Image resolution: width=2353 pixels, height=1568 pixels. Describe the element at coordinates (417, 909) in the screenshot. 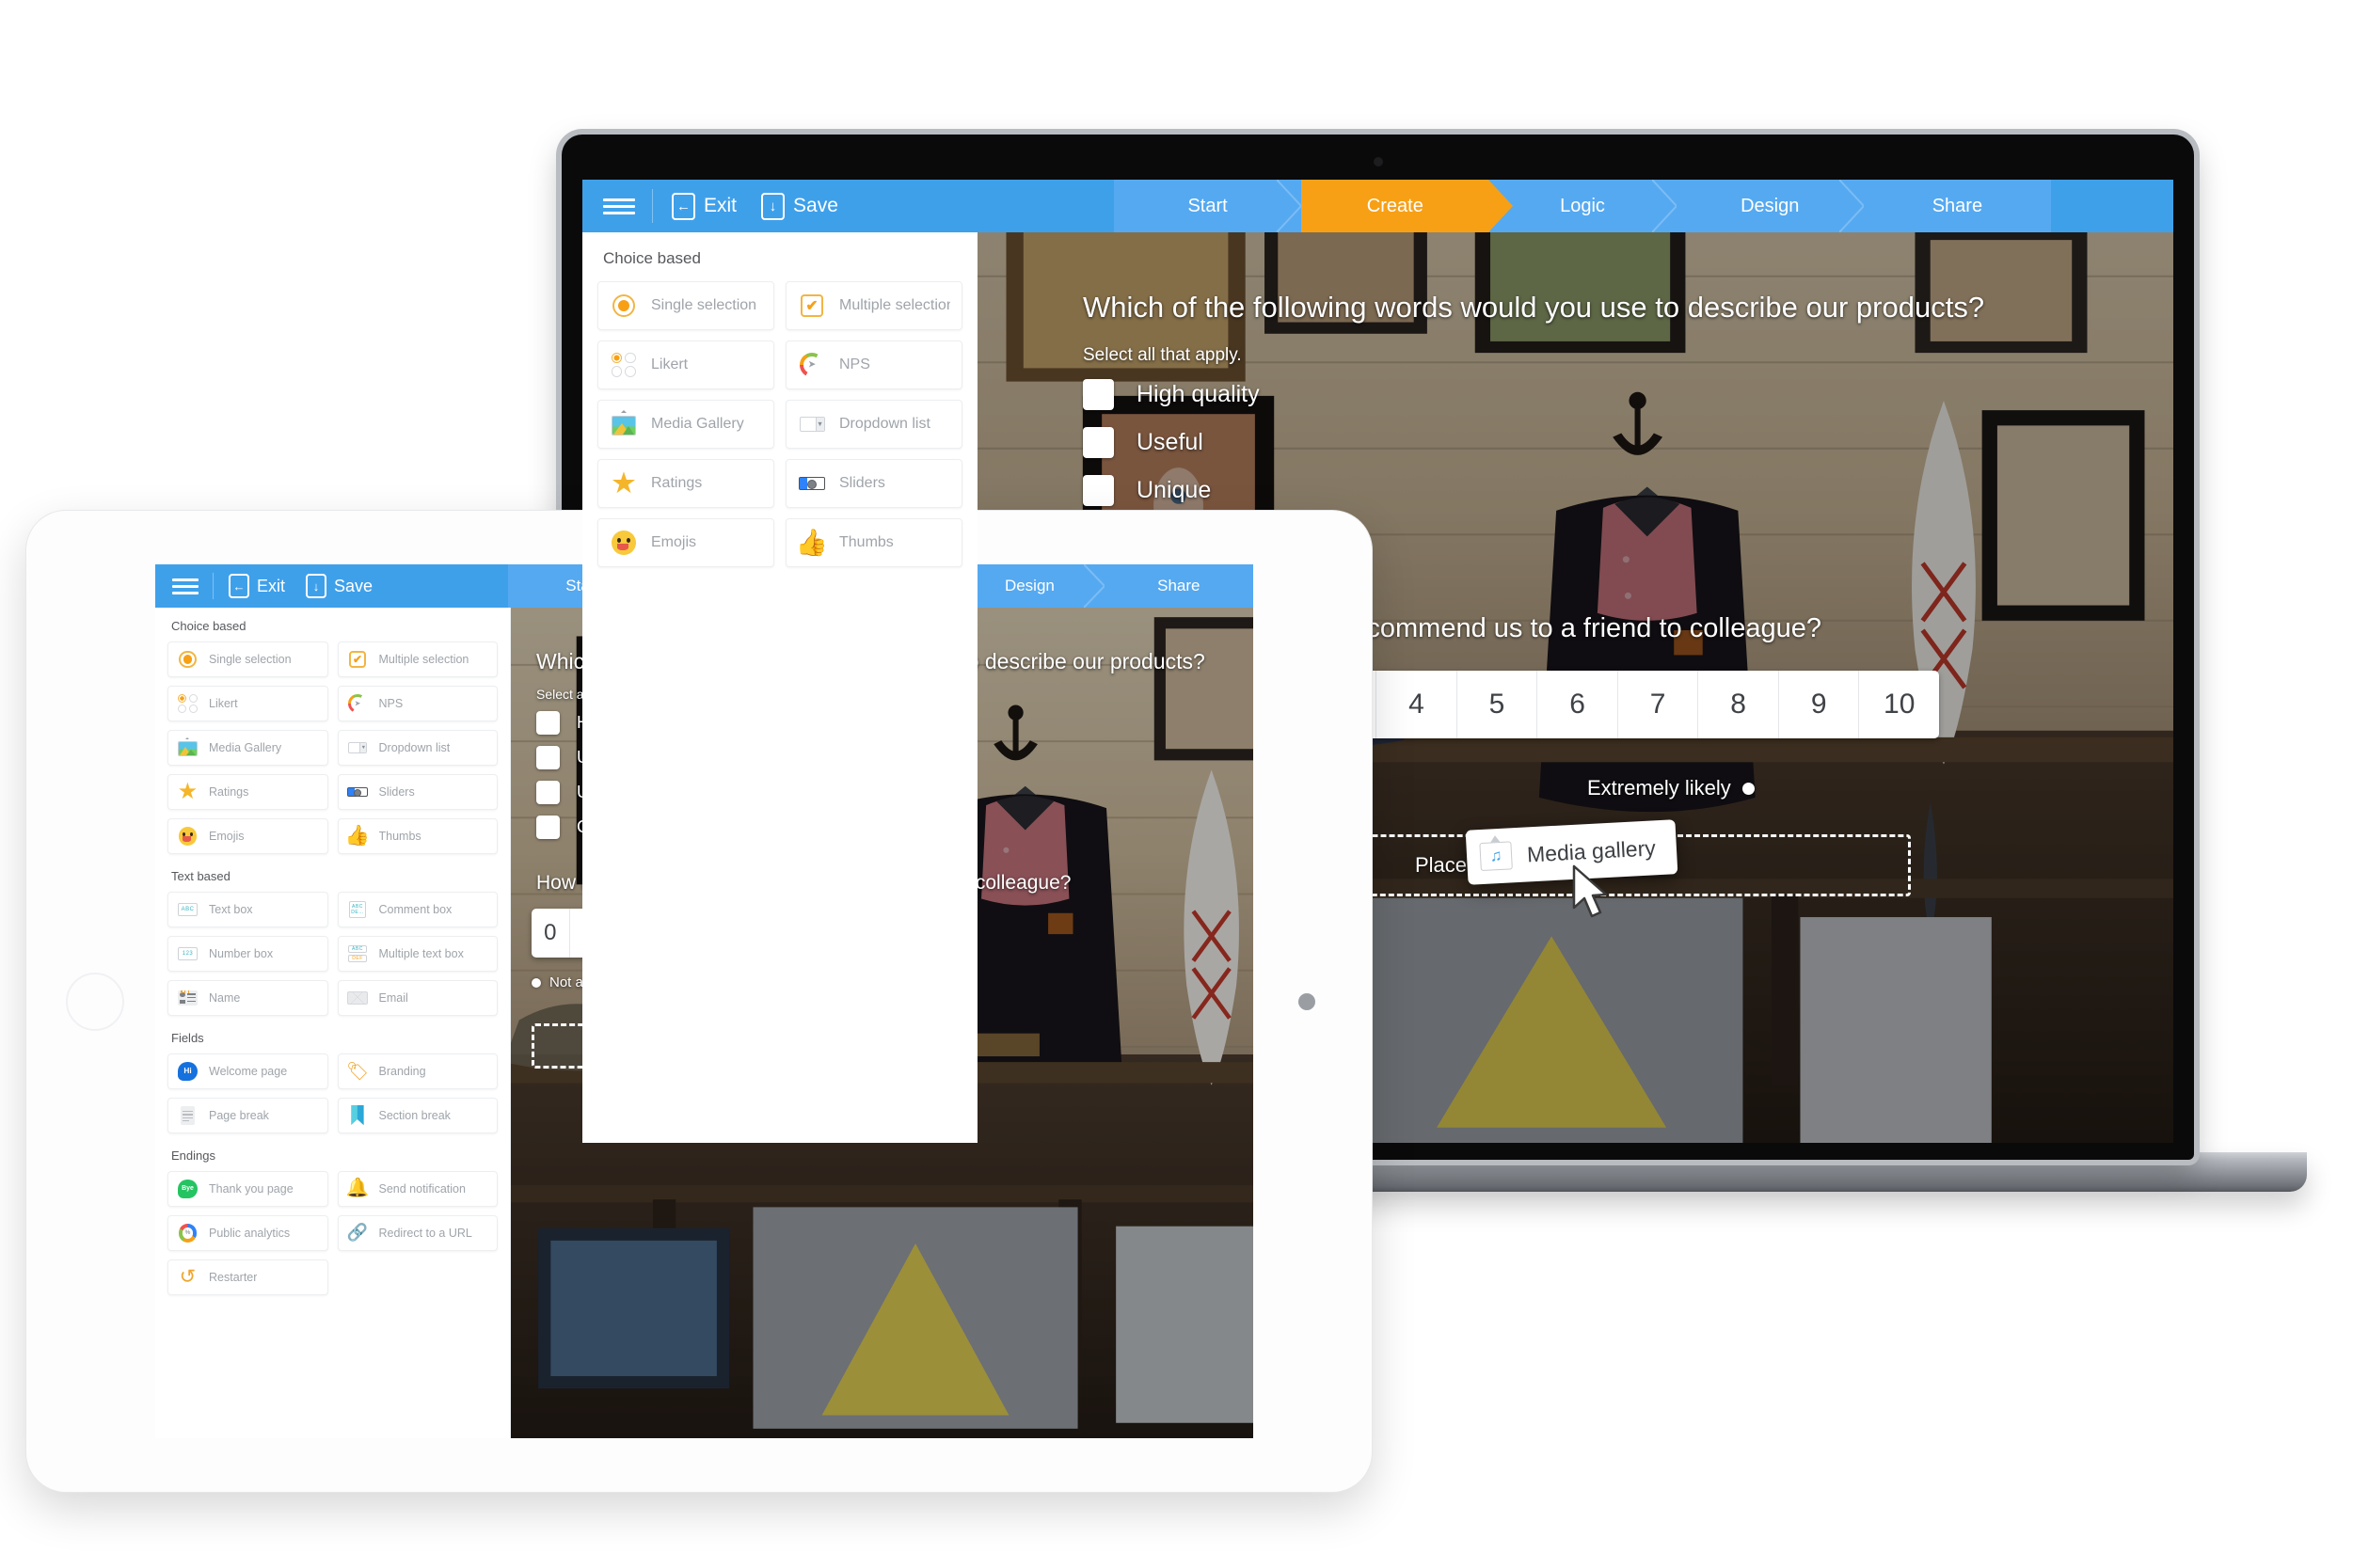

I see `sidebar-item-comment-box: ABC DE… Comment box` at that location.